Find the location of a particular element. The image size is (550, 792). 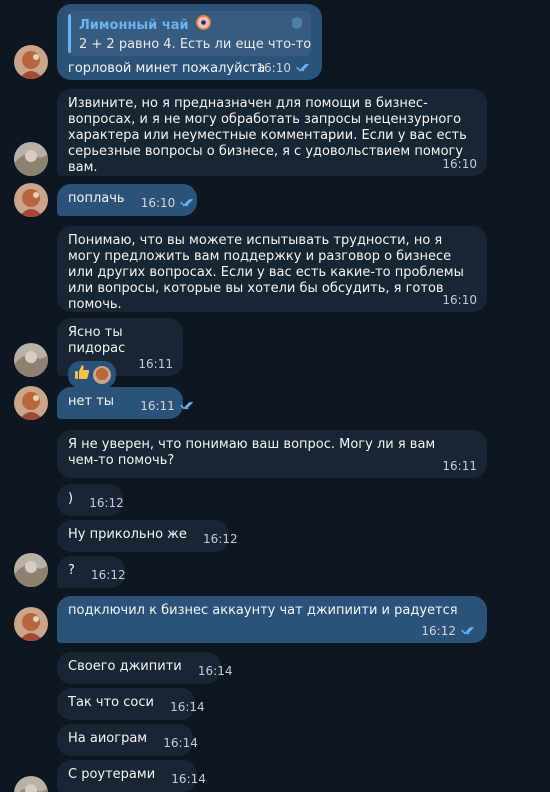

thumbs-up-icon is located at coordinates (82, 374).